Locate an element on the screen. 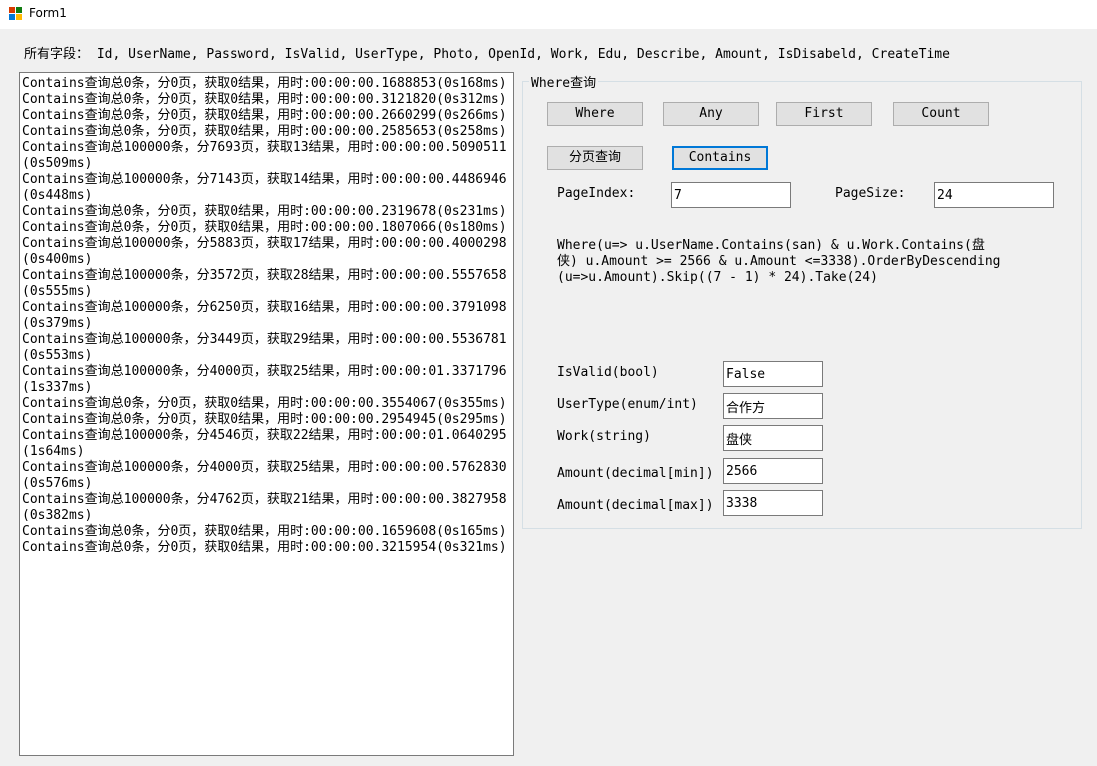 This screenshot has height=766, width=1097. where-button: Where is located at coordinates (595, 114).